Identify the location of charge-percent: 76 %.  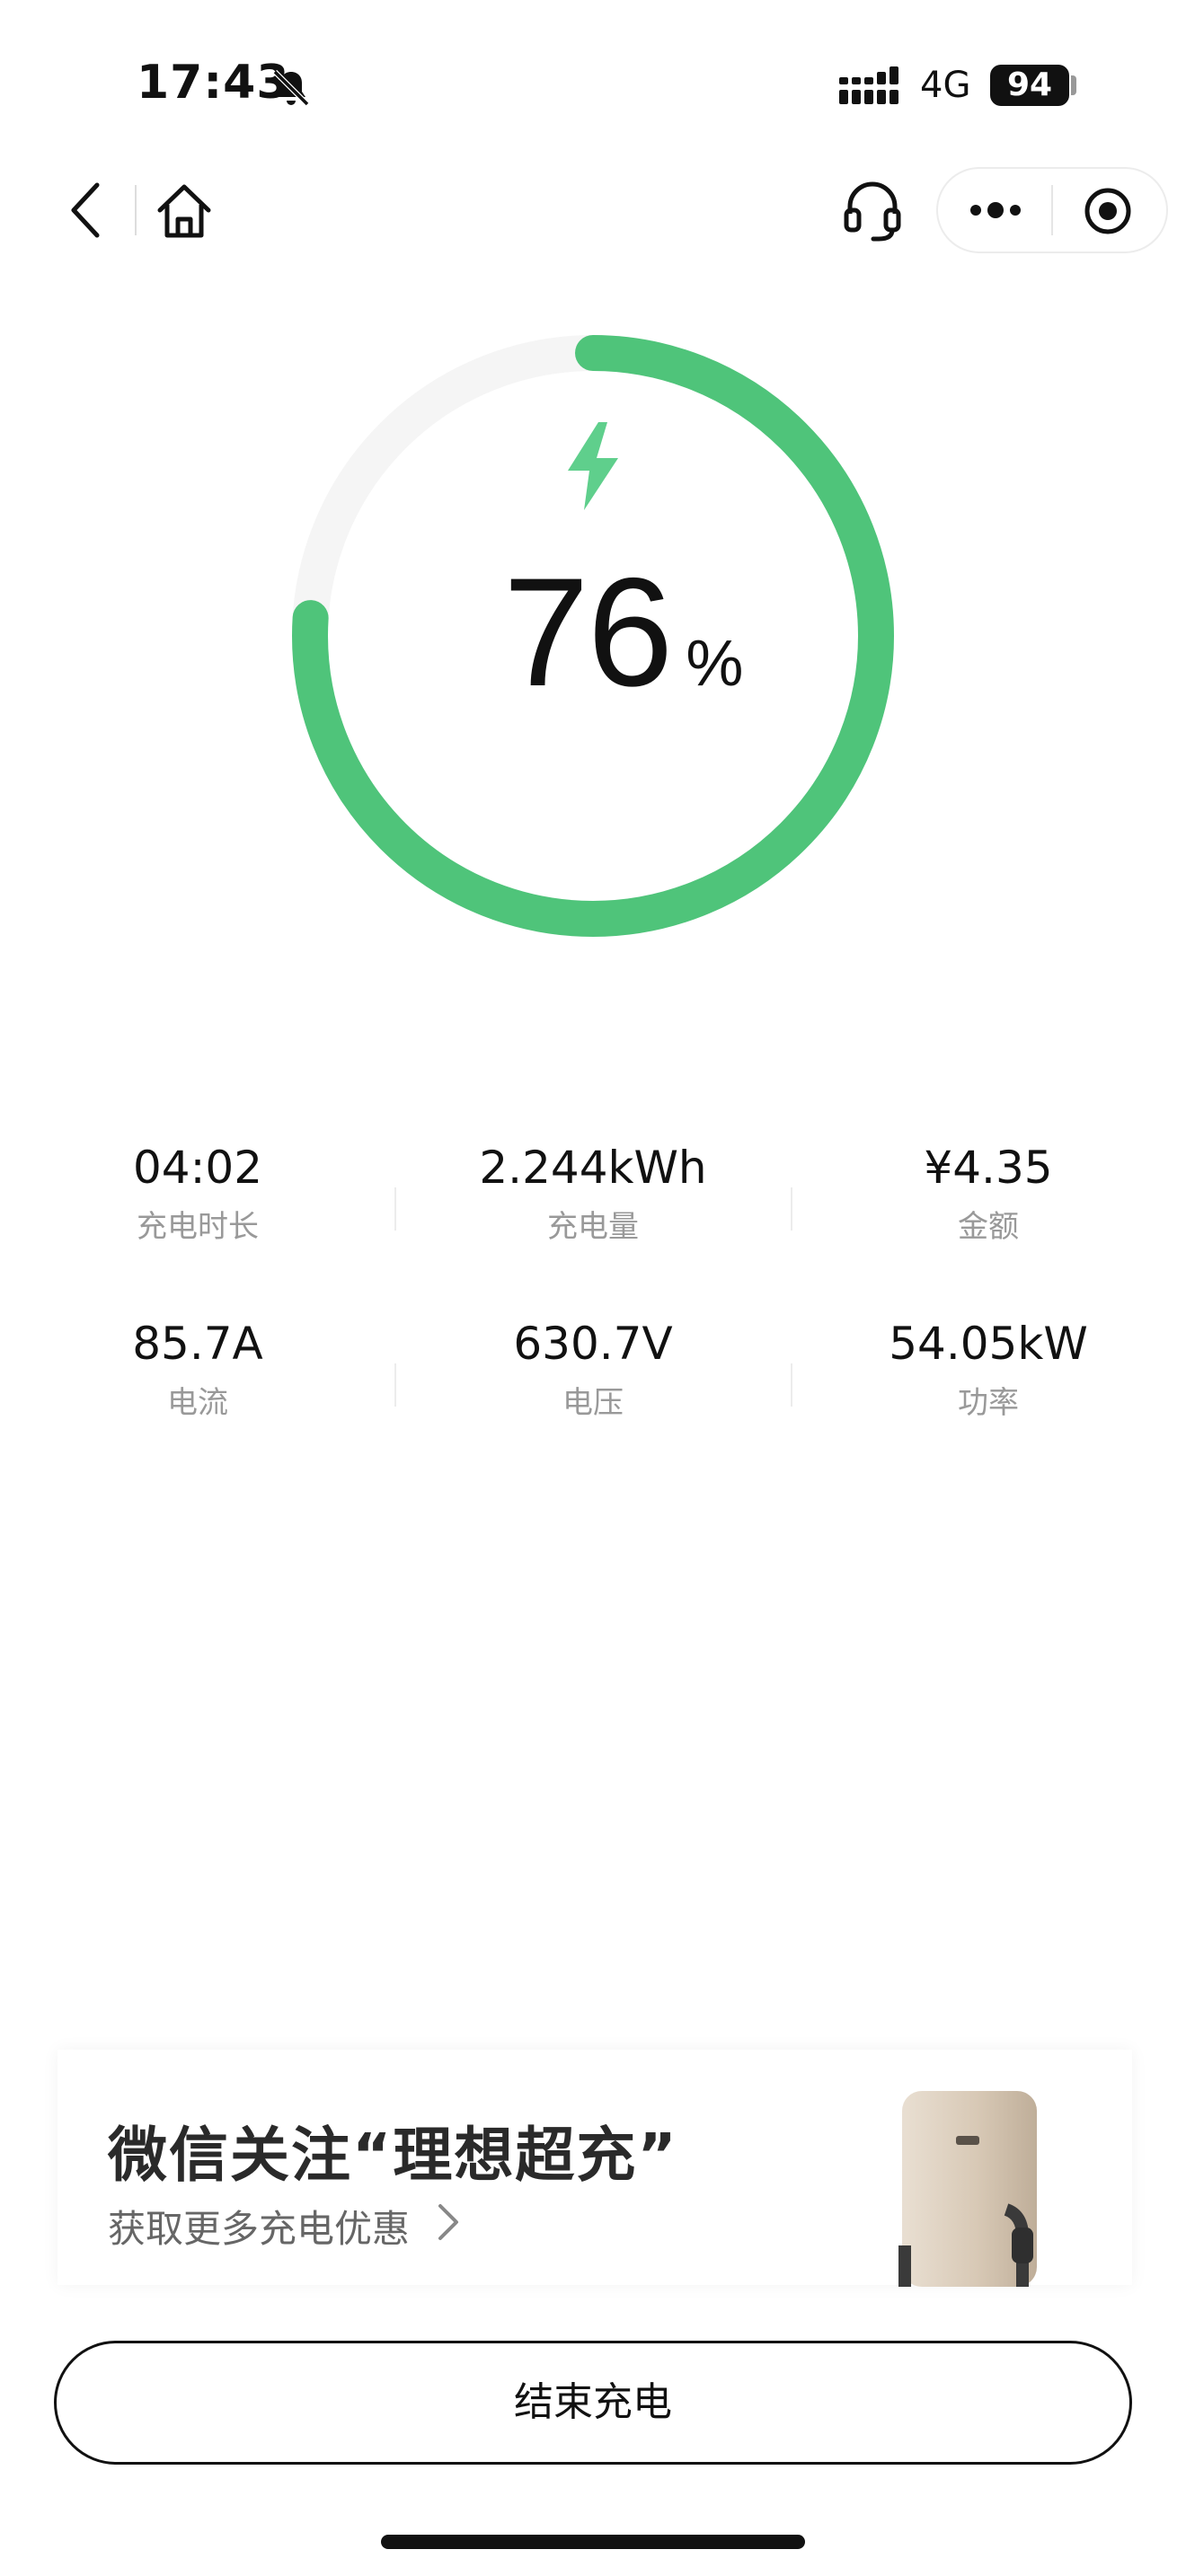
(623, 632).